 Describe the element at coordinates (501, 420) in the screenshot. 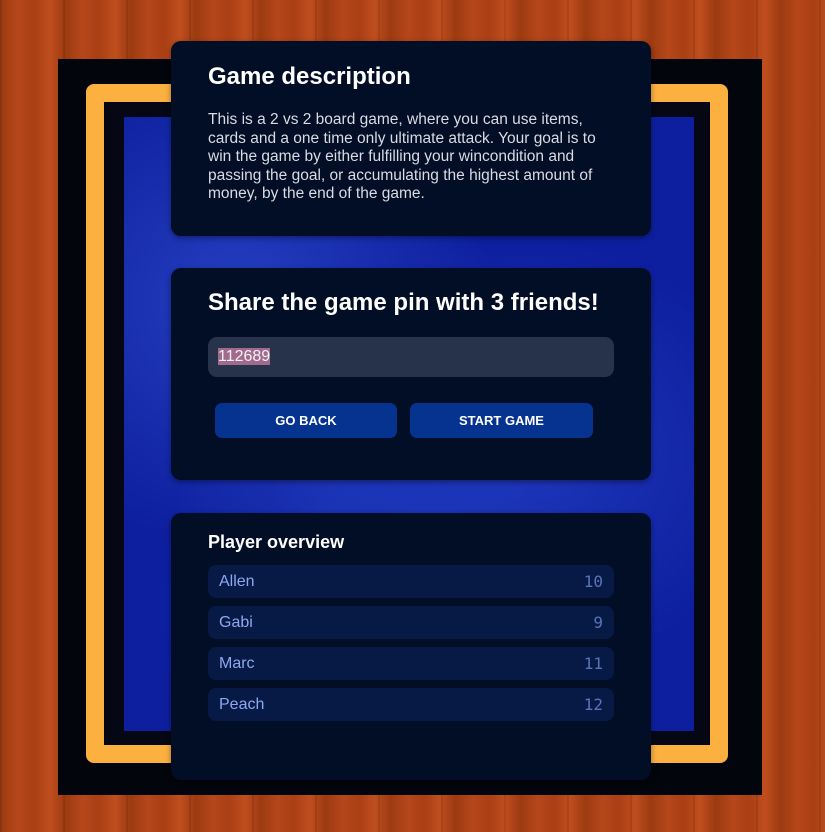

I see `start-game-button: START GAME` at that location.